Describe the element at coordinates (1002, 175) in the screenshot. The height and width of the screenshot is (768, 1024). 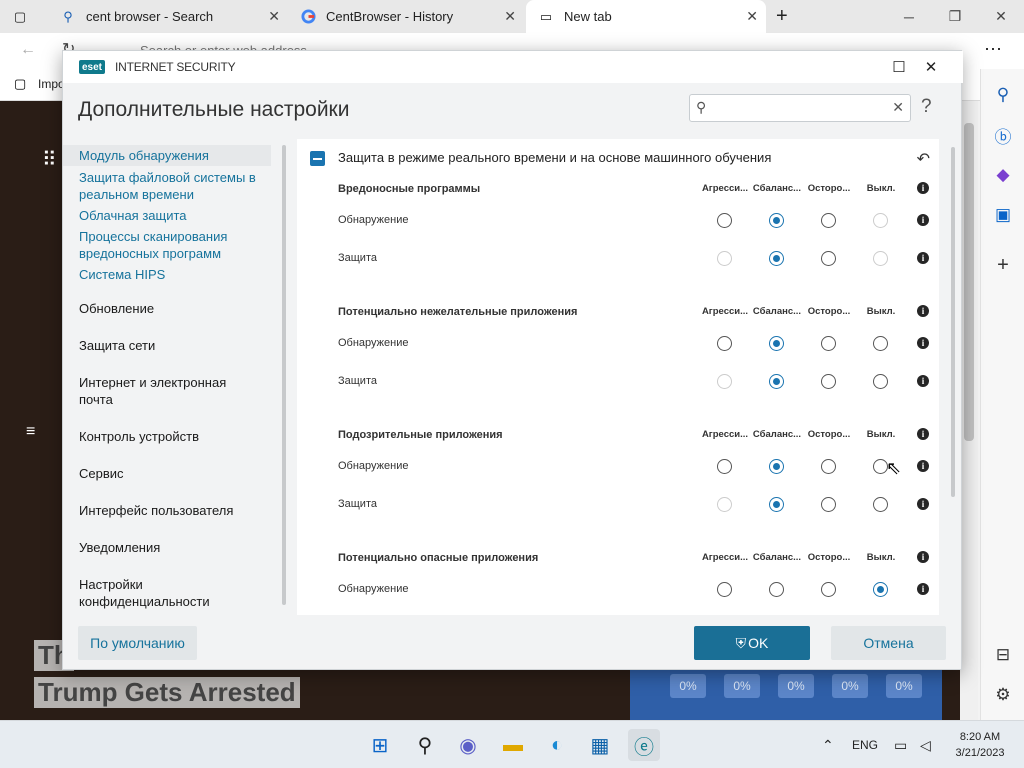
I see `collections-icon: ◆` at that location.